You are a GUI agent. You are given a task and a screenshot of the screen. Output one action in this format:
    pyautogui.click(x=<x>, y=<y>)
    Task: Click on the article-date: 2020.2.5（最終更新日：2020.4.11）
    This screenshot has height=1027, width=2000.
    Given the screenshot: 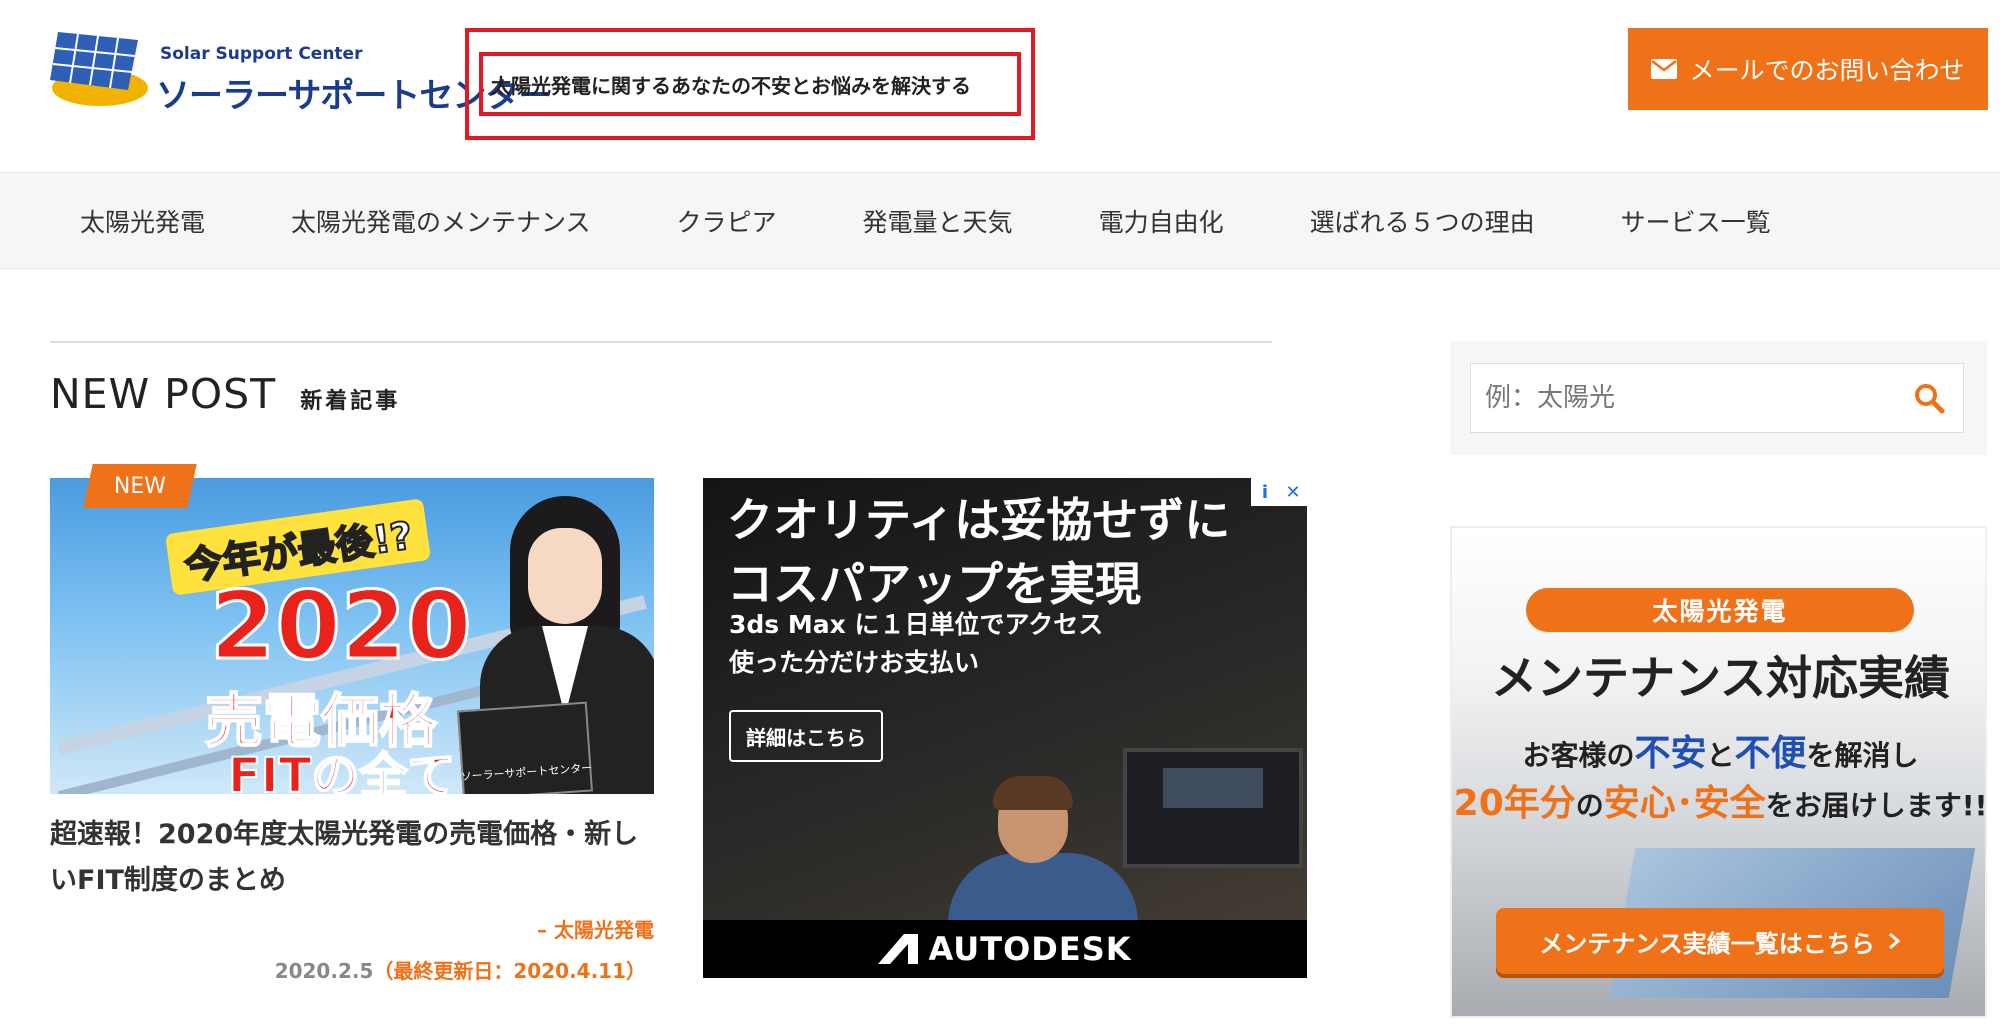 What is the action you would take?
    pyautogui.click(x=352, y=969)
    